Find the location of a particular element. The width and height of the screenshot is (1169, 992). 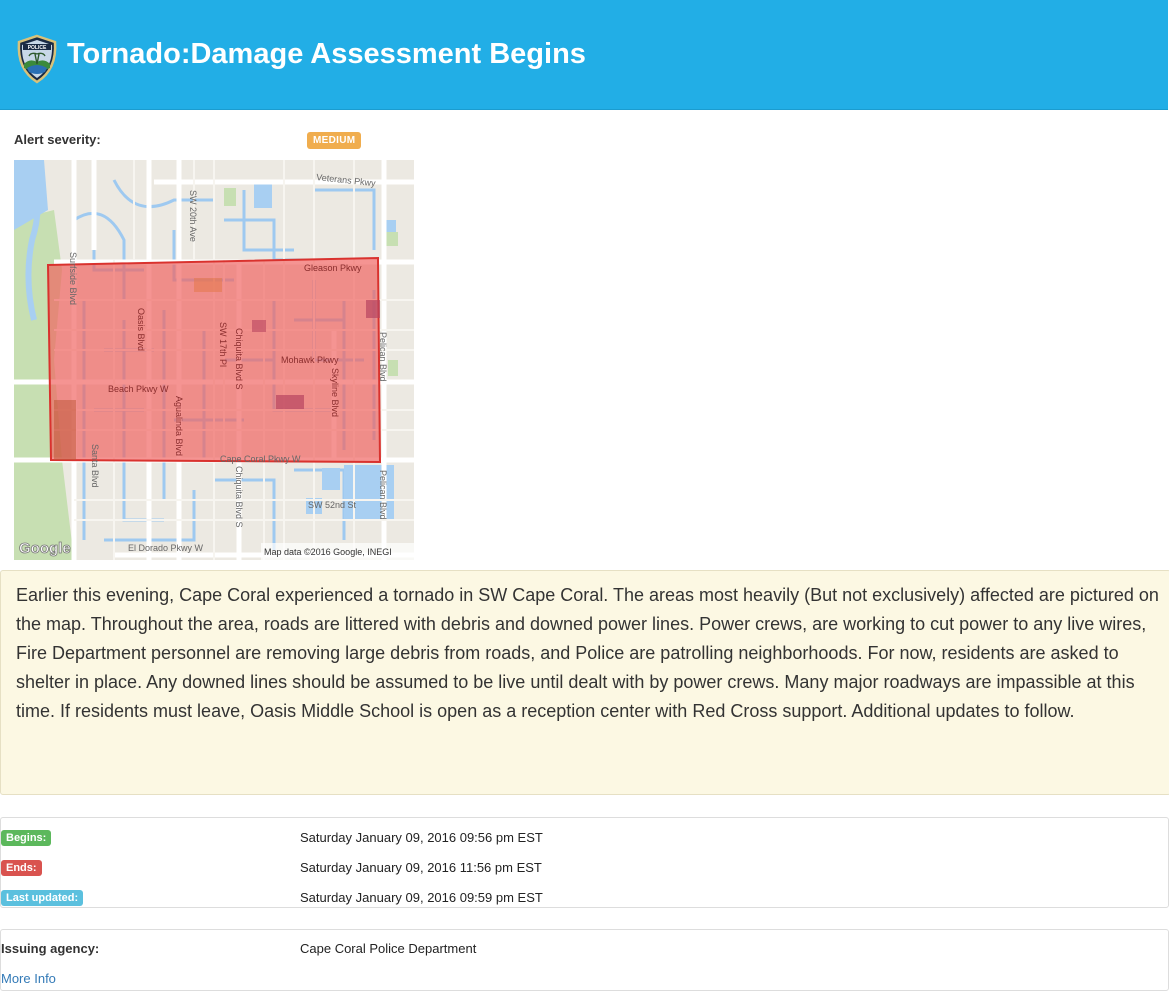

ends-label: Ends: is located at coordinates (21, 868).